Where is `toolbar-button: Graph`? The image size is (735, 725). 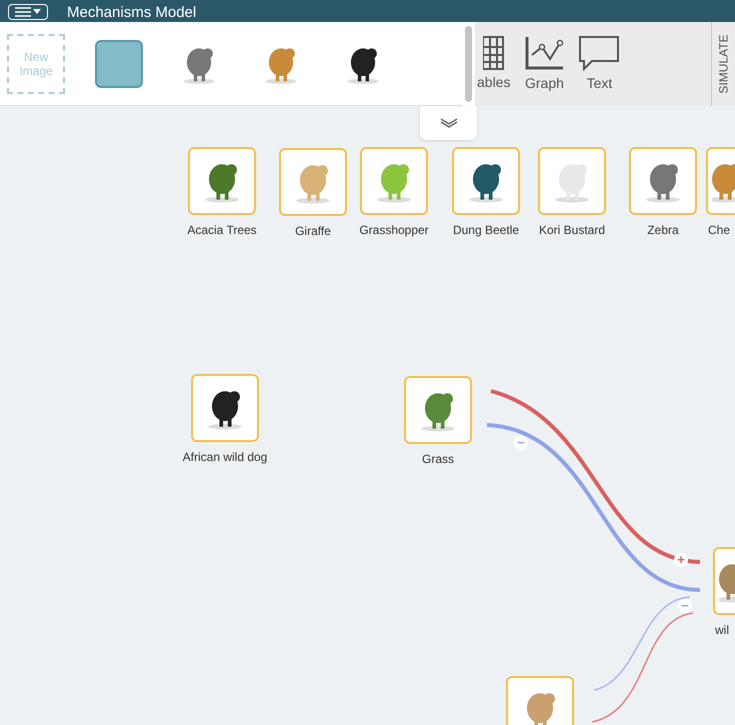 toolbar-button: Graph is located at coordinates (544, 64).